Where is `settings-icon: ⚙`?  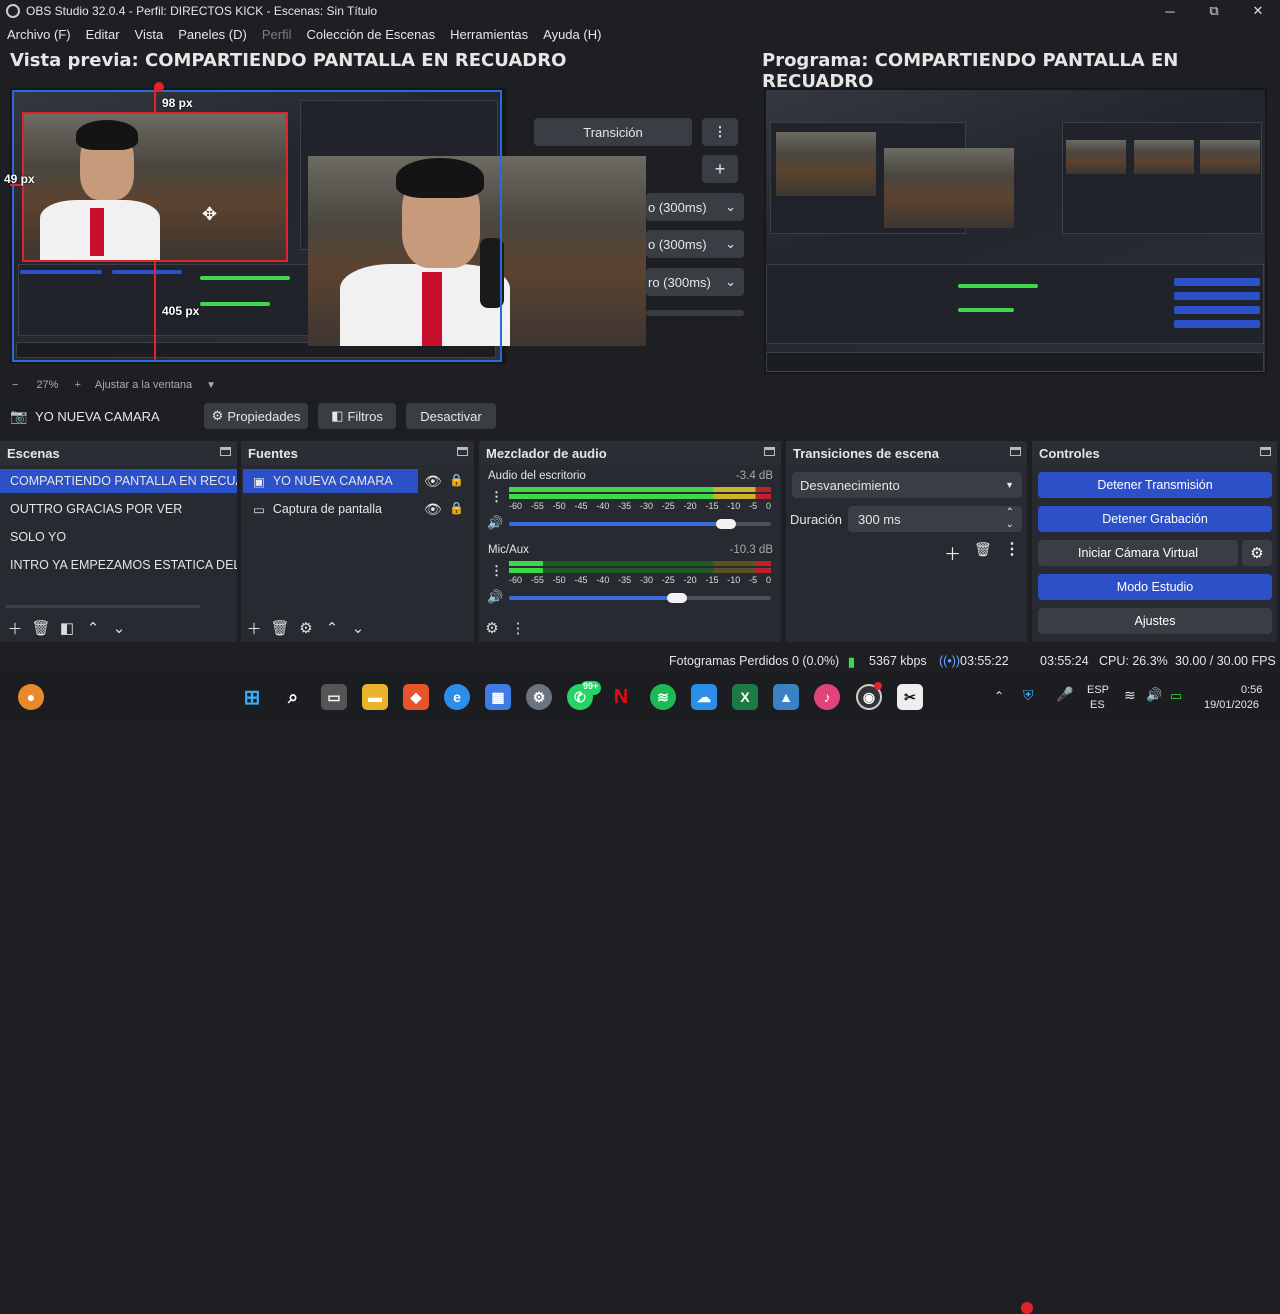
settings-icon: ⚙ is located at coordinates (539, 697).